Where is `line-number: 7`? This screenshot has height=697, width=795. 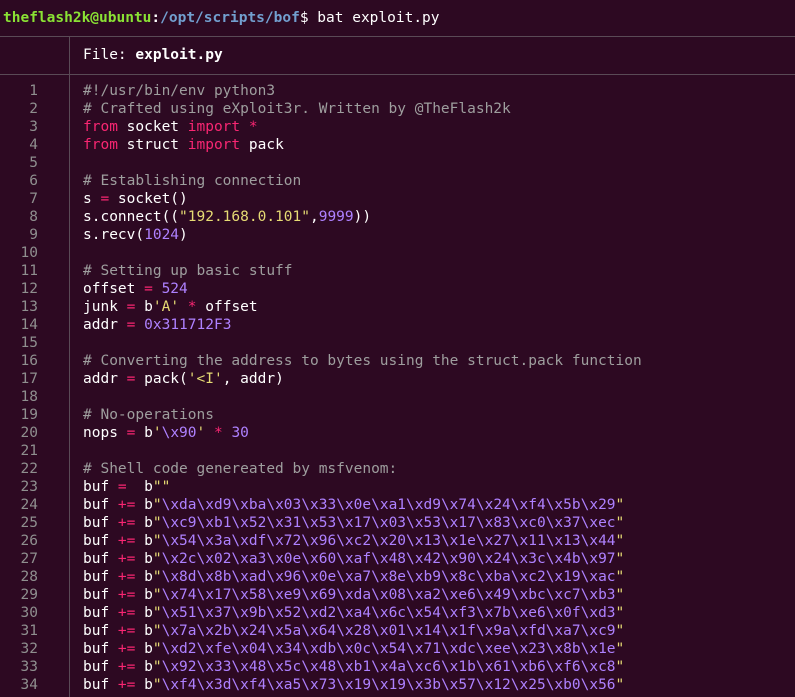 line-number: 7 is located at coordinates (33, 199).